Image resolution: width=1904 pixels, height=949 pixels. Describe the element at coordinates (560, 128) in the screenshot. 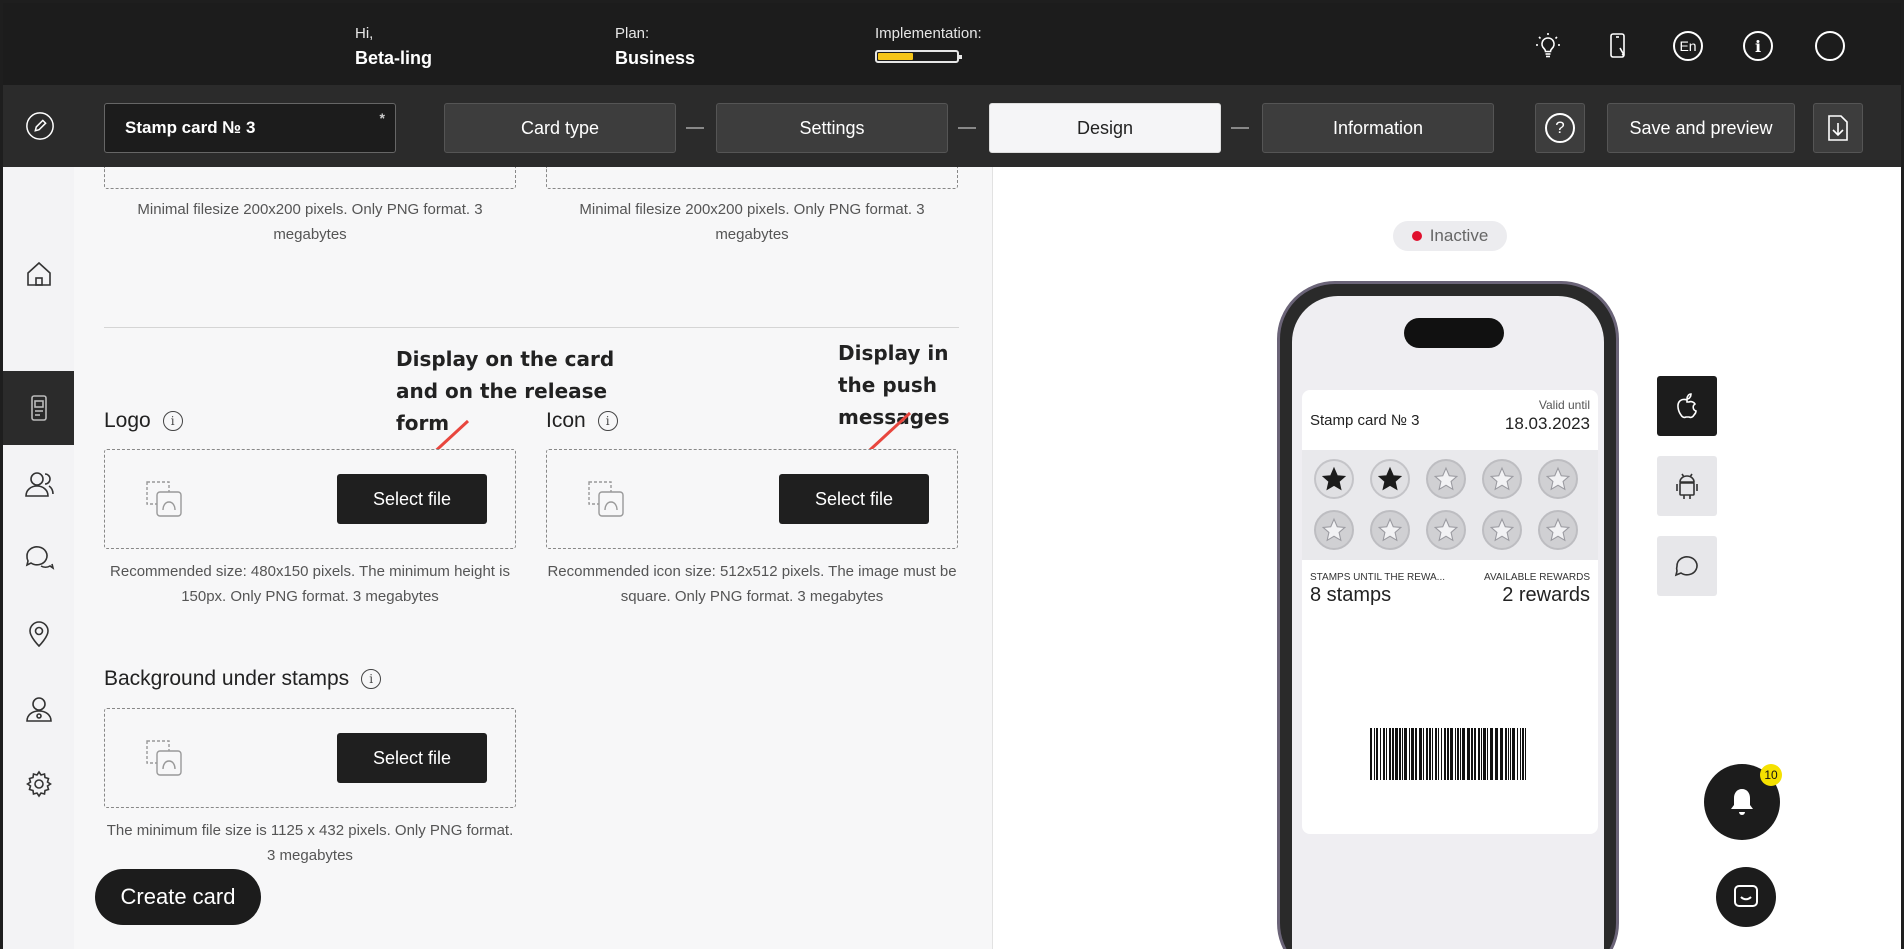

I see `step-card-type: Card type` at that location.